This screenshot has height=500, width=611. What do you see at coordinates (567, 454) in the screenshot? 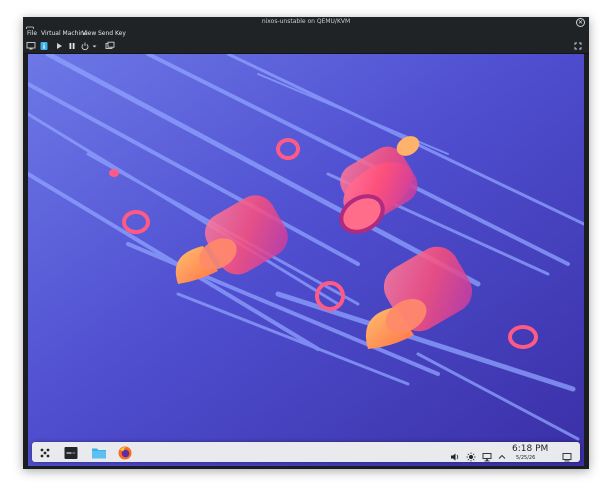
I see `show-desktop-icon` at bounding box center [567, 454].